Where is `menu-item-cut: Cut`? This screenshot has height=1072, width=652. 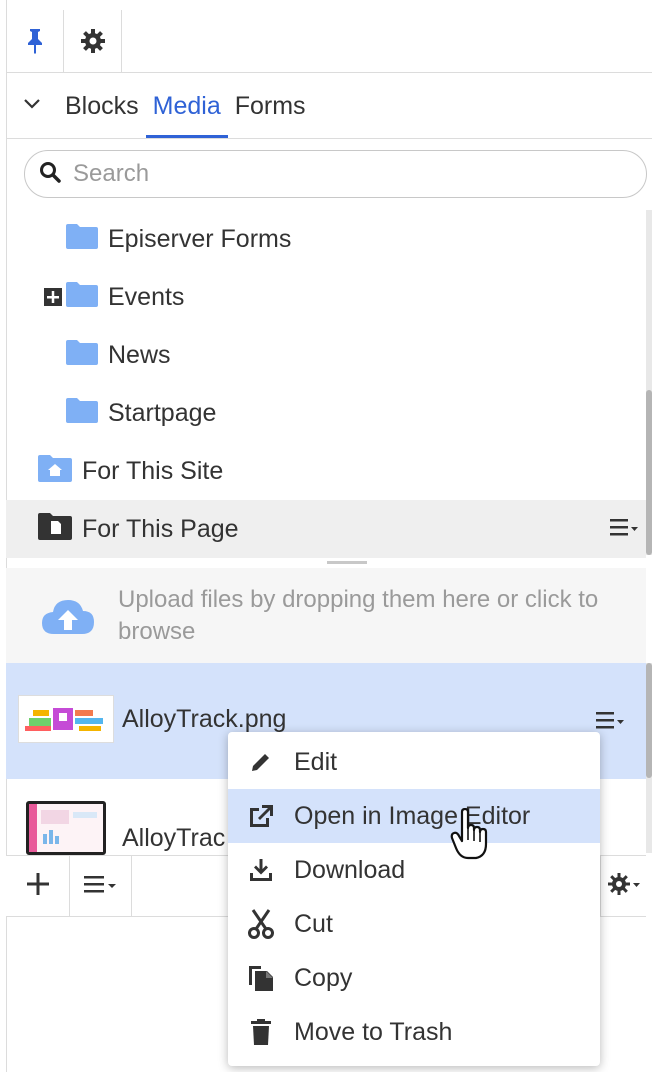
menu-item-cut: Cut is located at coordinates (414, 924).